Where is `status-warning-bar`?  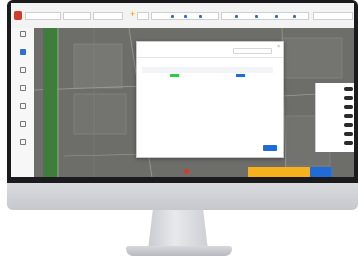 status-warning-bar is located at coordinates (279, 172).